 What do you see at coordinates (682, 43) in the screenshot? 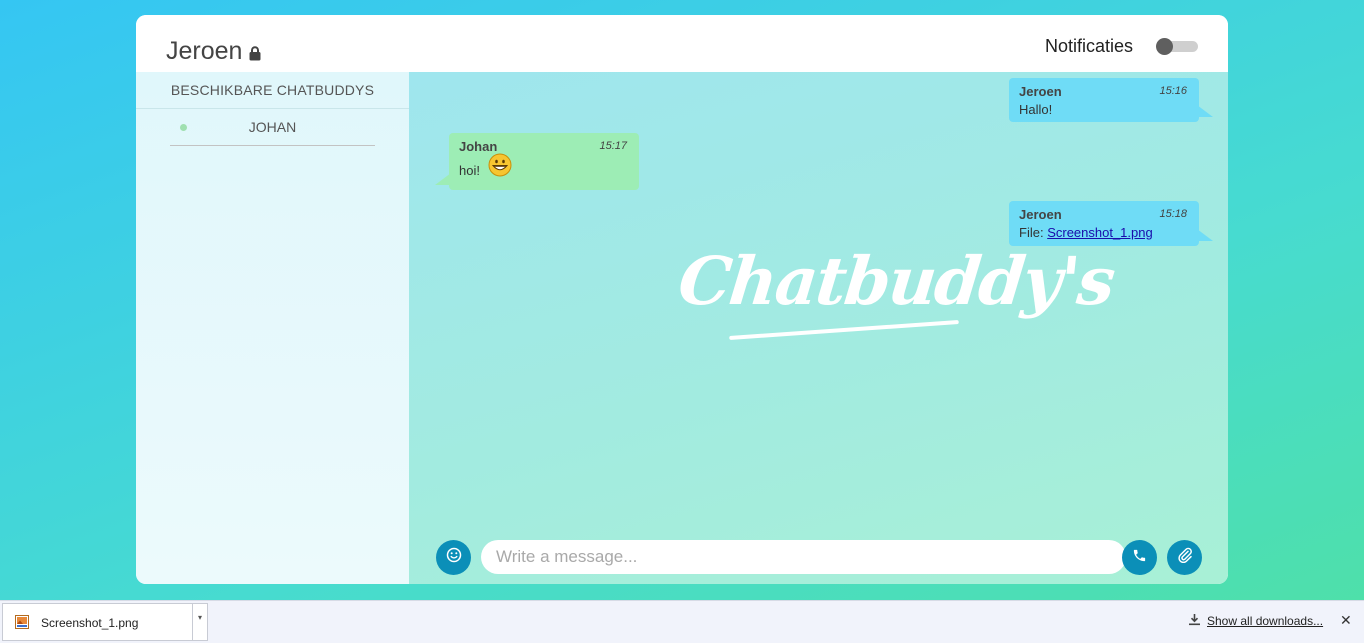
I see `app-header: Jeroen Notificaties` at bounding box center [682, 43].